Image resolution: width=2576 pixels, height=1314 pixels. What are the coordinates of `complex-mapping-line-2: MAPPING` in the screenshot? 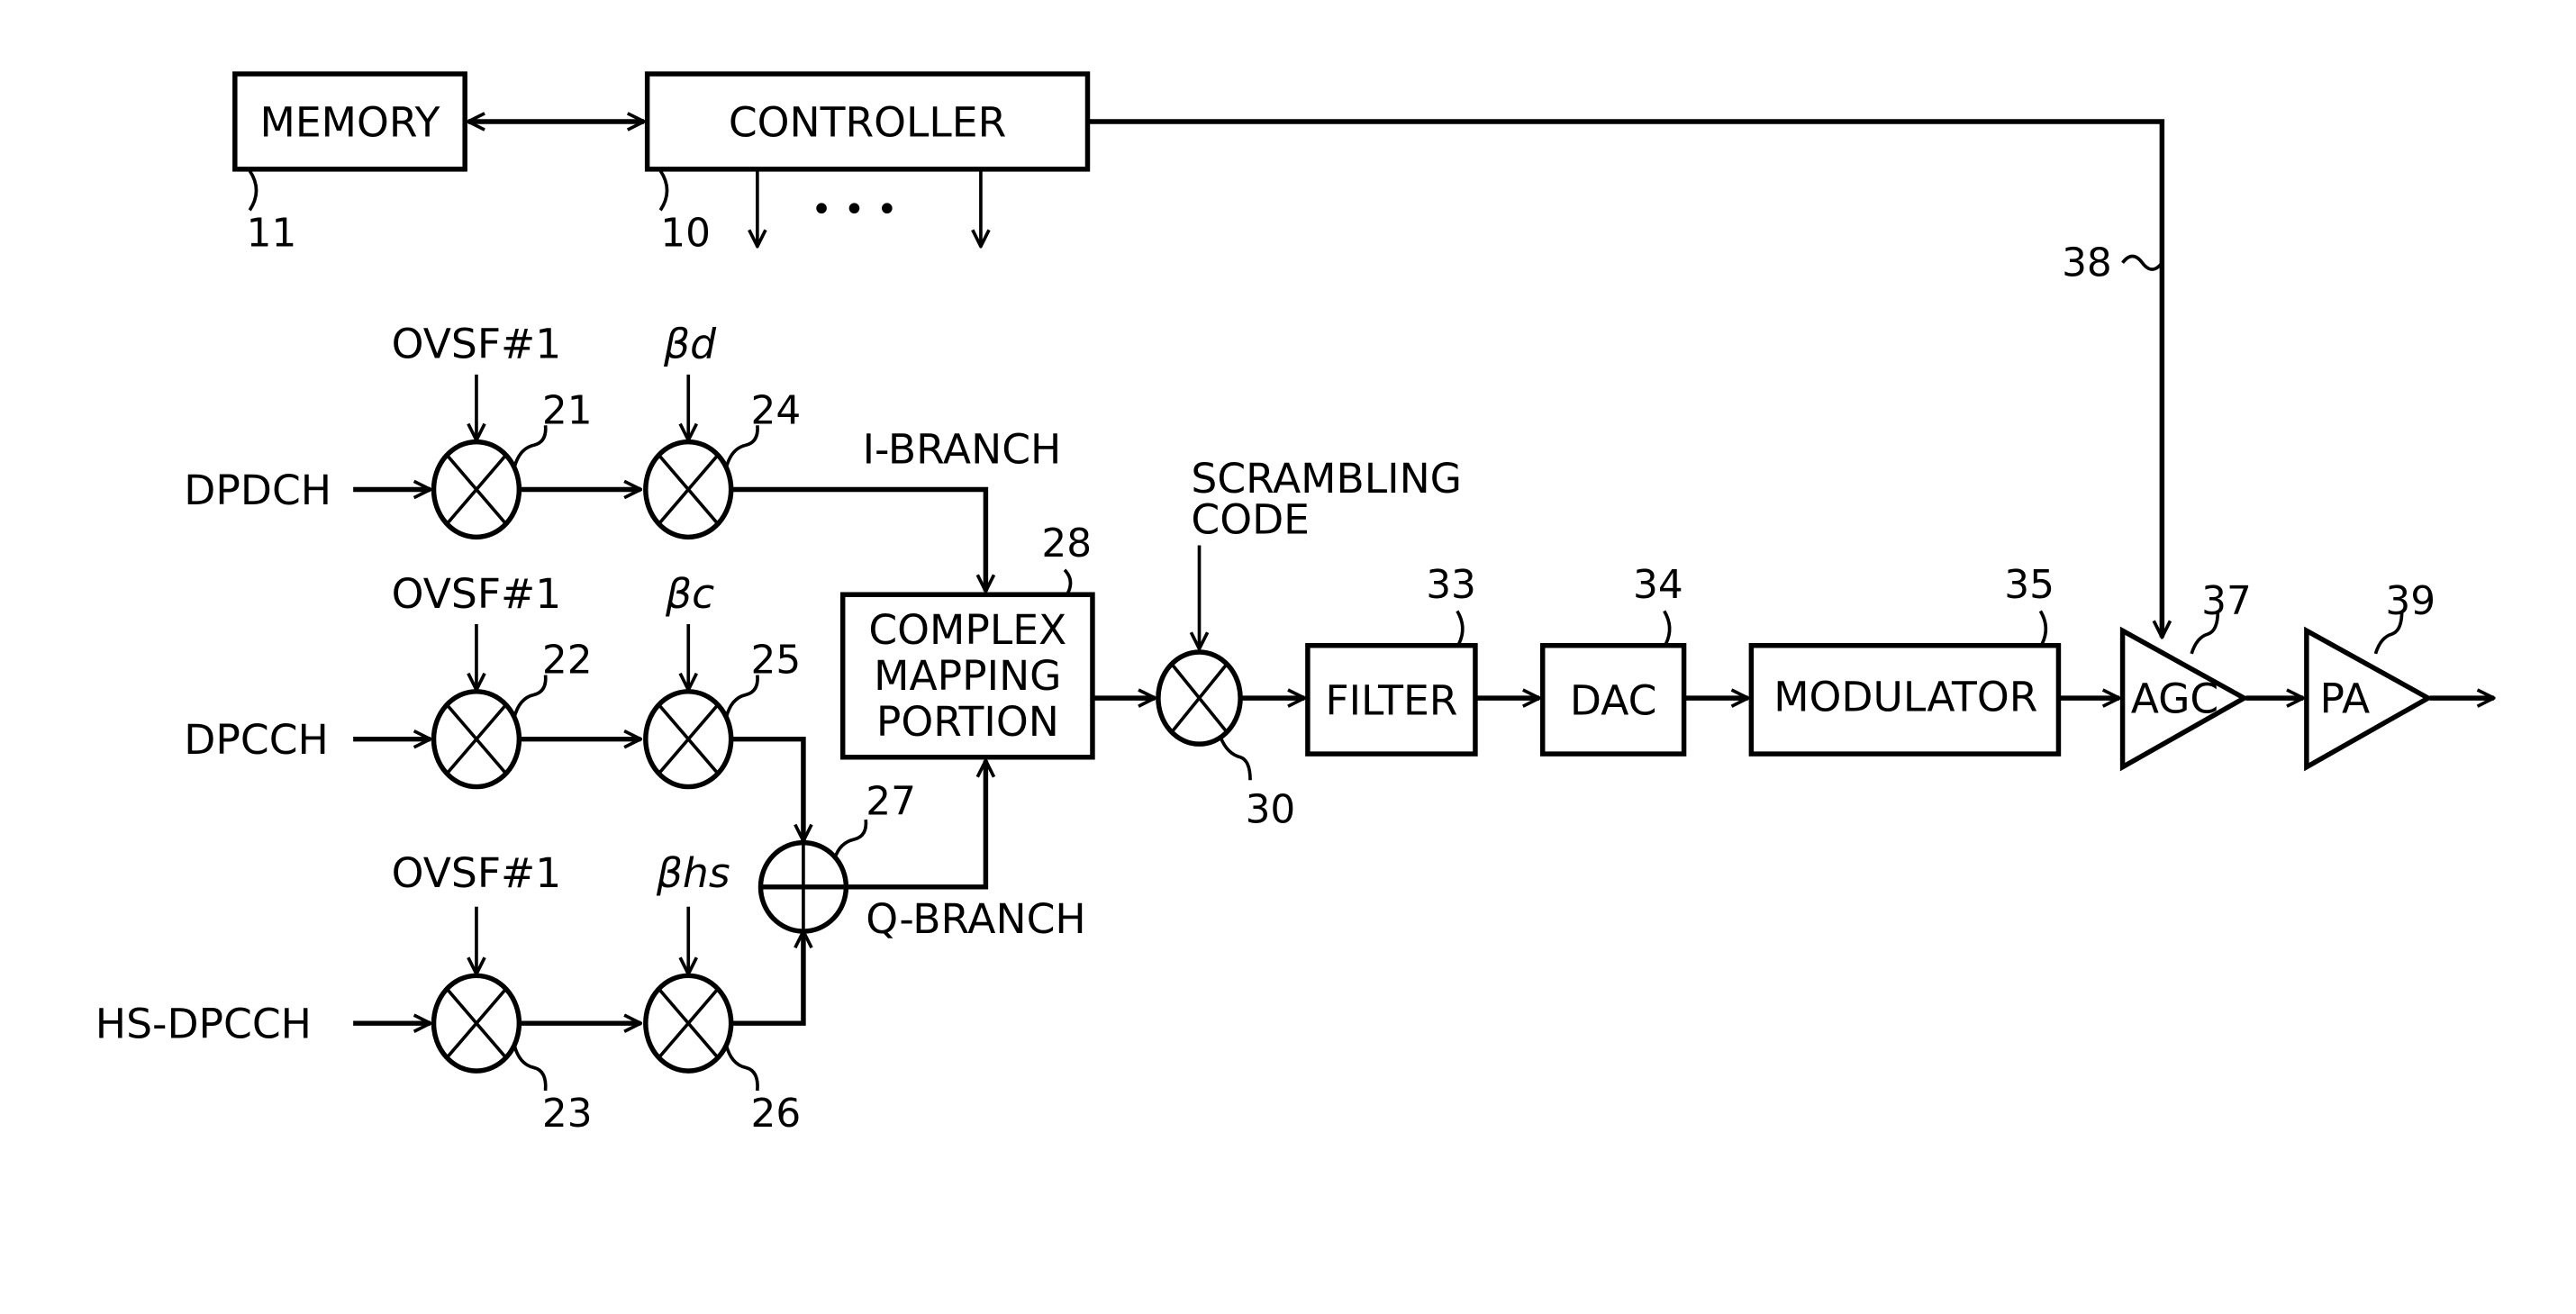 It's located at (968, 676).